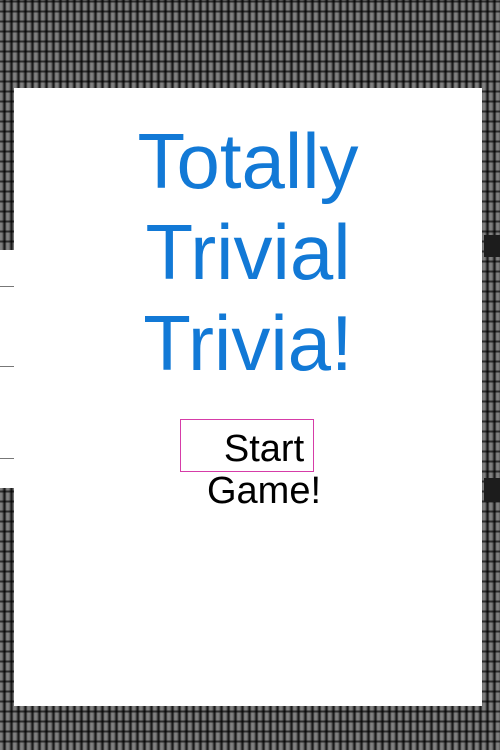 The width and height of the screenshot is (500, 750). I want to click on start-game-label-line: Game!, so click(264, 491).